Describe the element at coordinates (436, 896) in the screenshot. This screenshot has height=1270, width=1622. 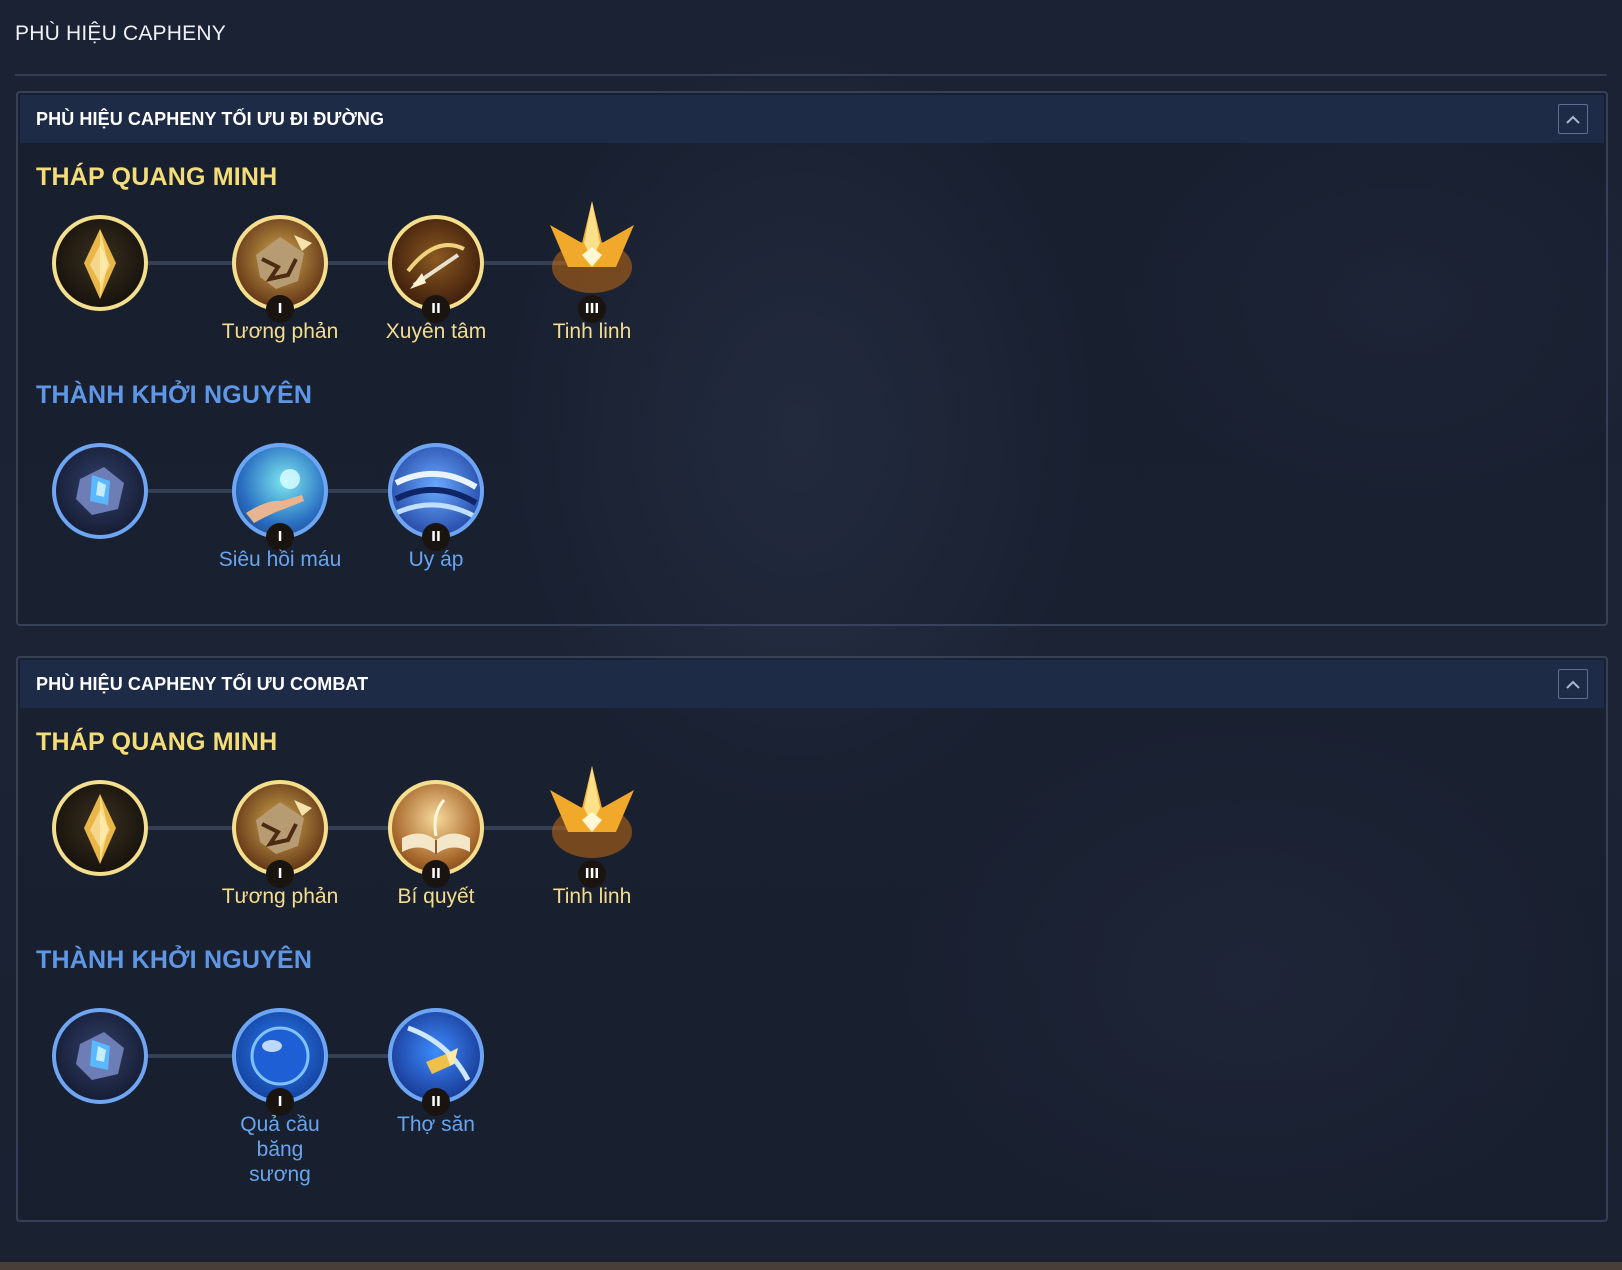
I see `rune-label: Bí quyết` at that location.